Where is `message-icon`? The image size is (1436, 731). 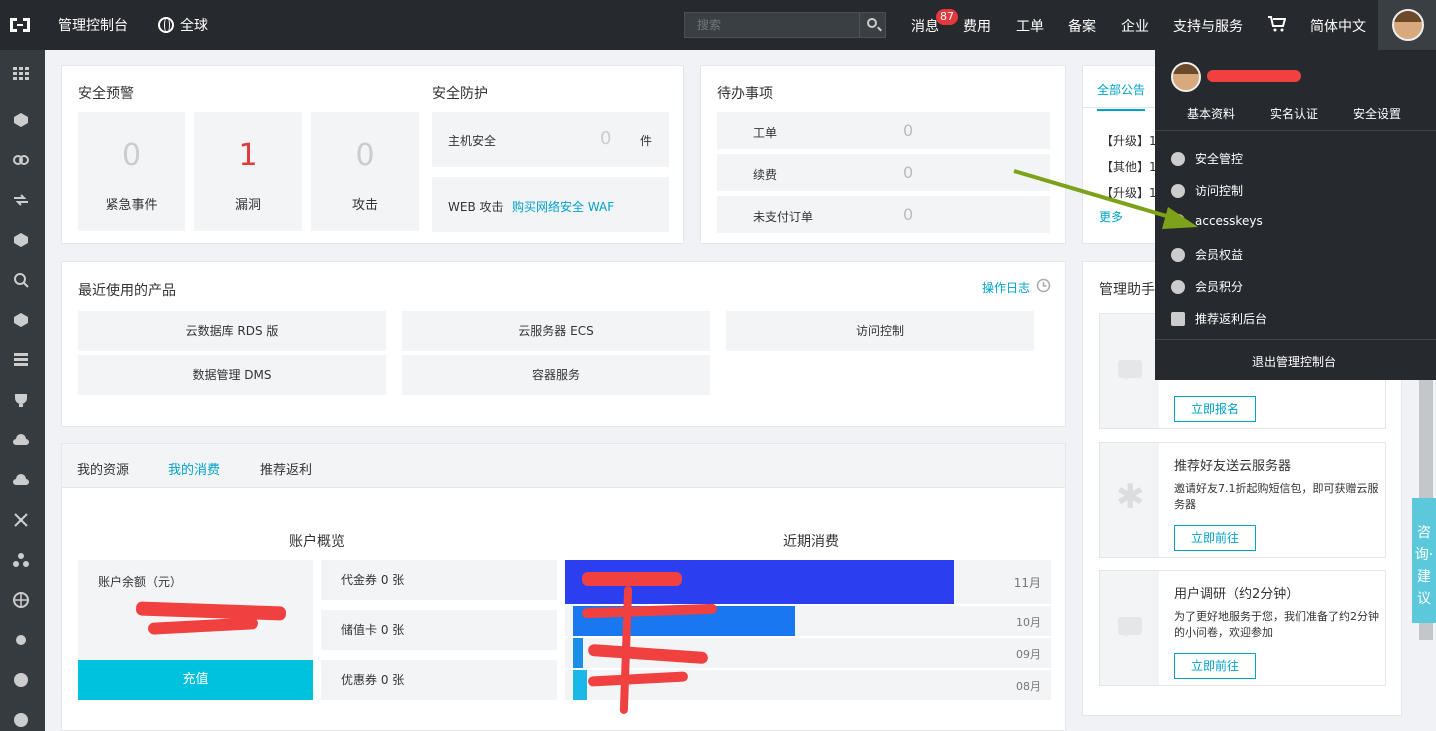
message-icon is located at coordinates (1130, 370).